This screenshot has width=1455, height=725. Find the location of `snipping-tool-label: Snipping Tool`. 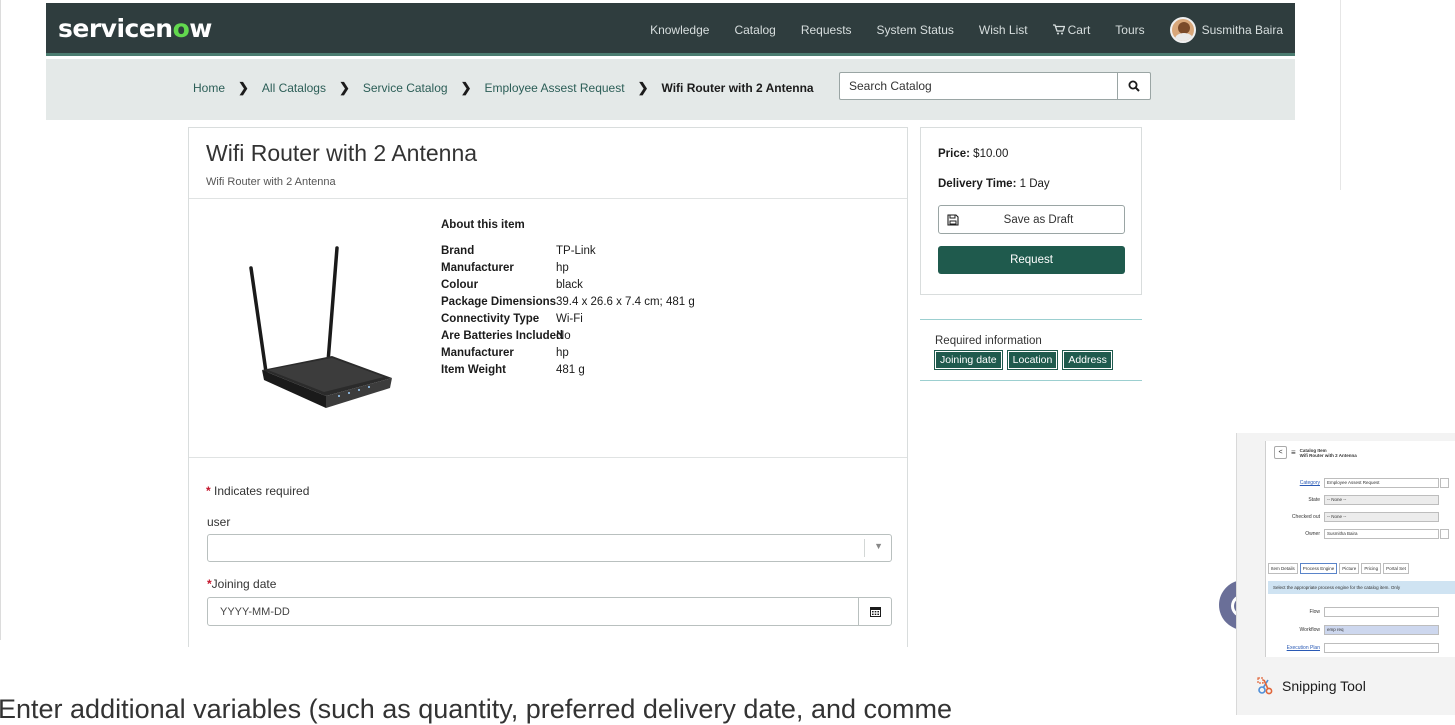

snipping-tool-label: Snipping Tool is located at coordinates (1311, 686).